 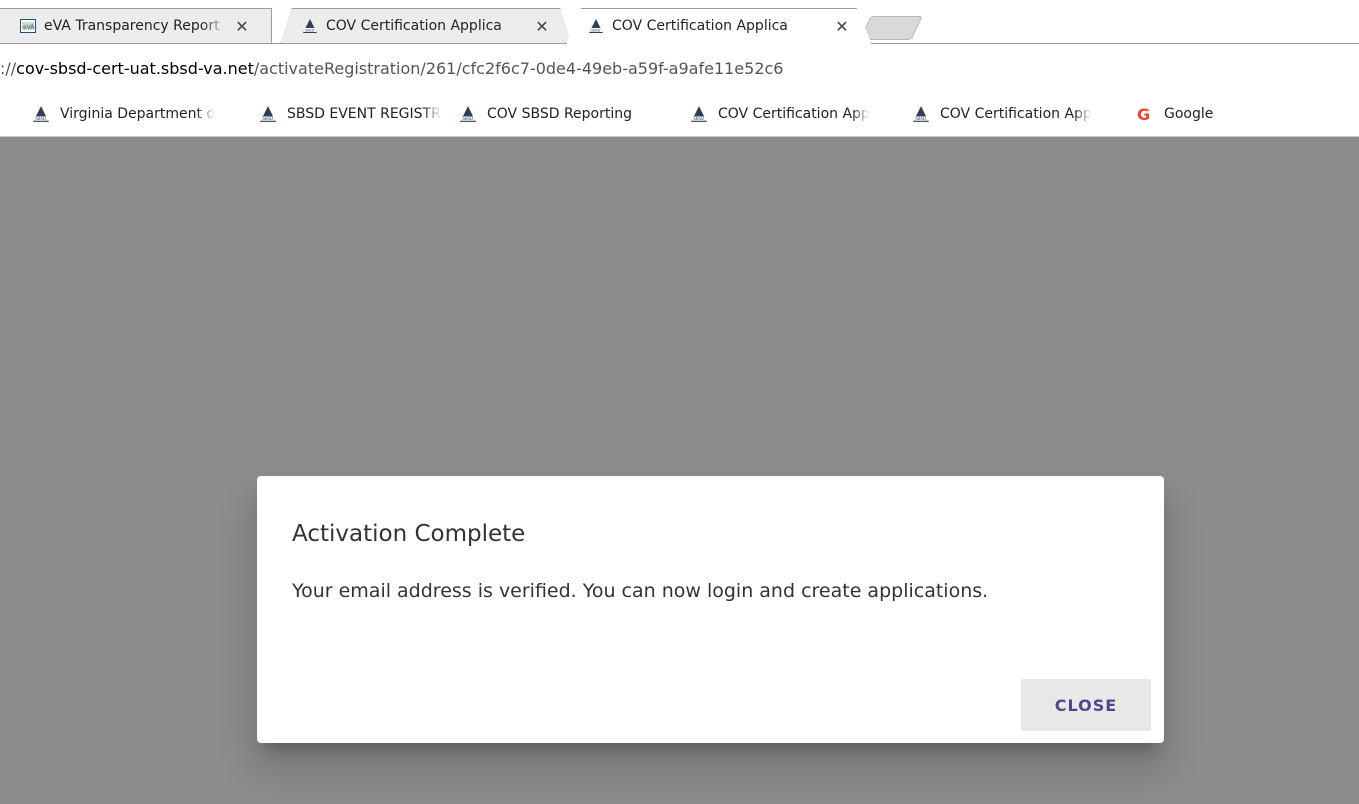 What do you see at coordinates (8, 68) in the screenshot?
I see `url-scheme: ://` at bounding box center [8, 68].